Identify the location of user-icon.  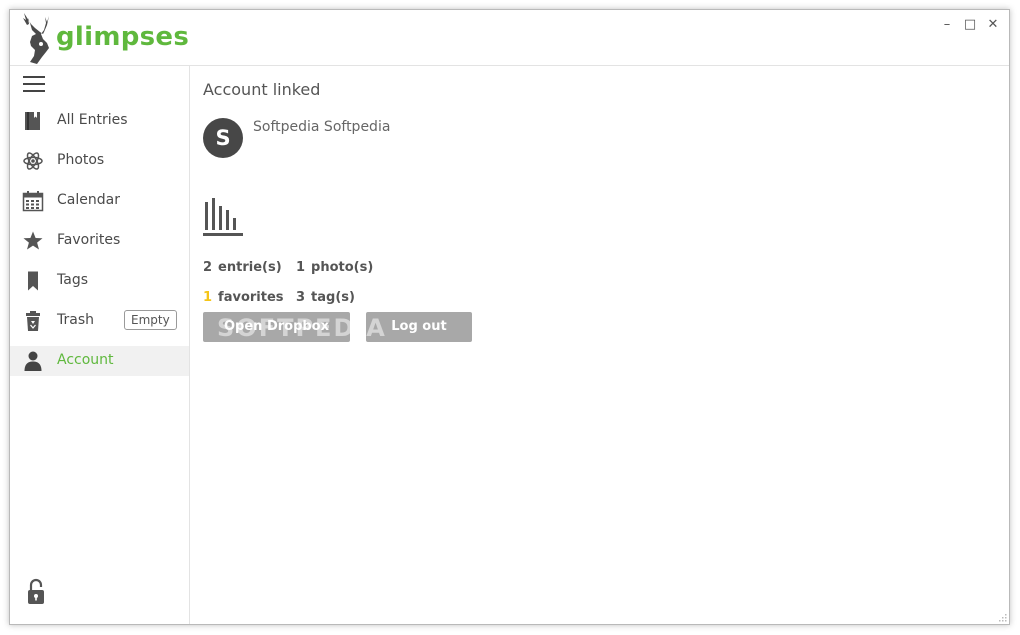
(33, 361).